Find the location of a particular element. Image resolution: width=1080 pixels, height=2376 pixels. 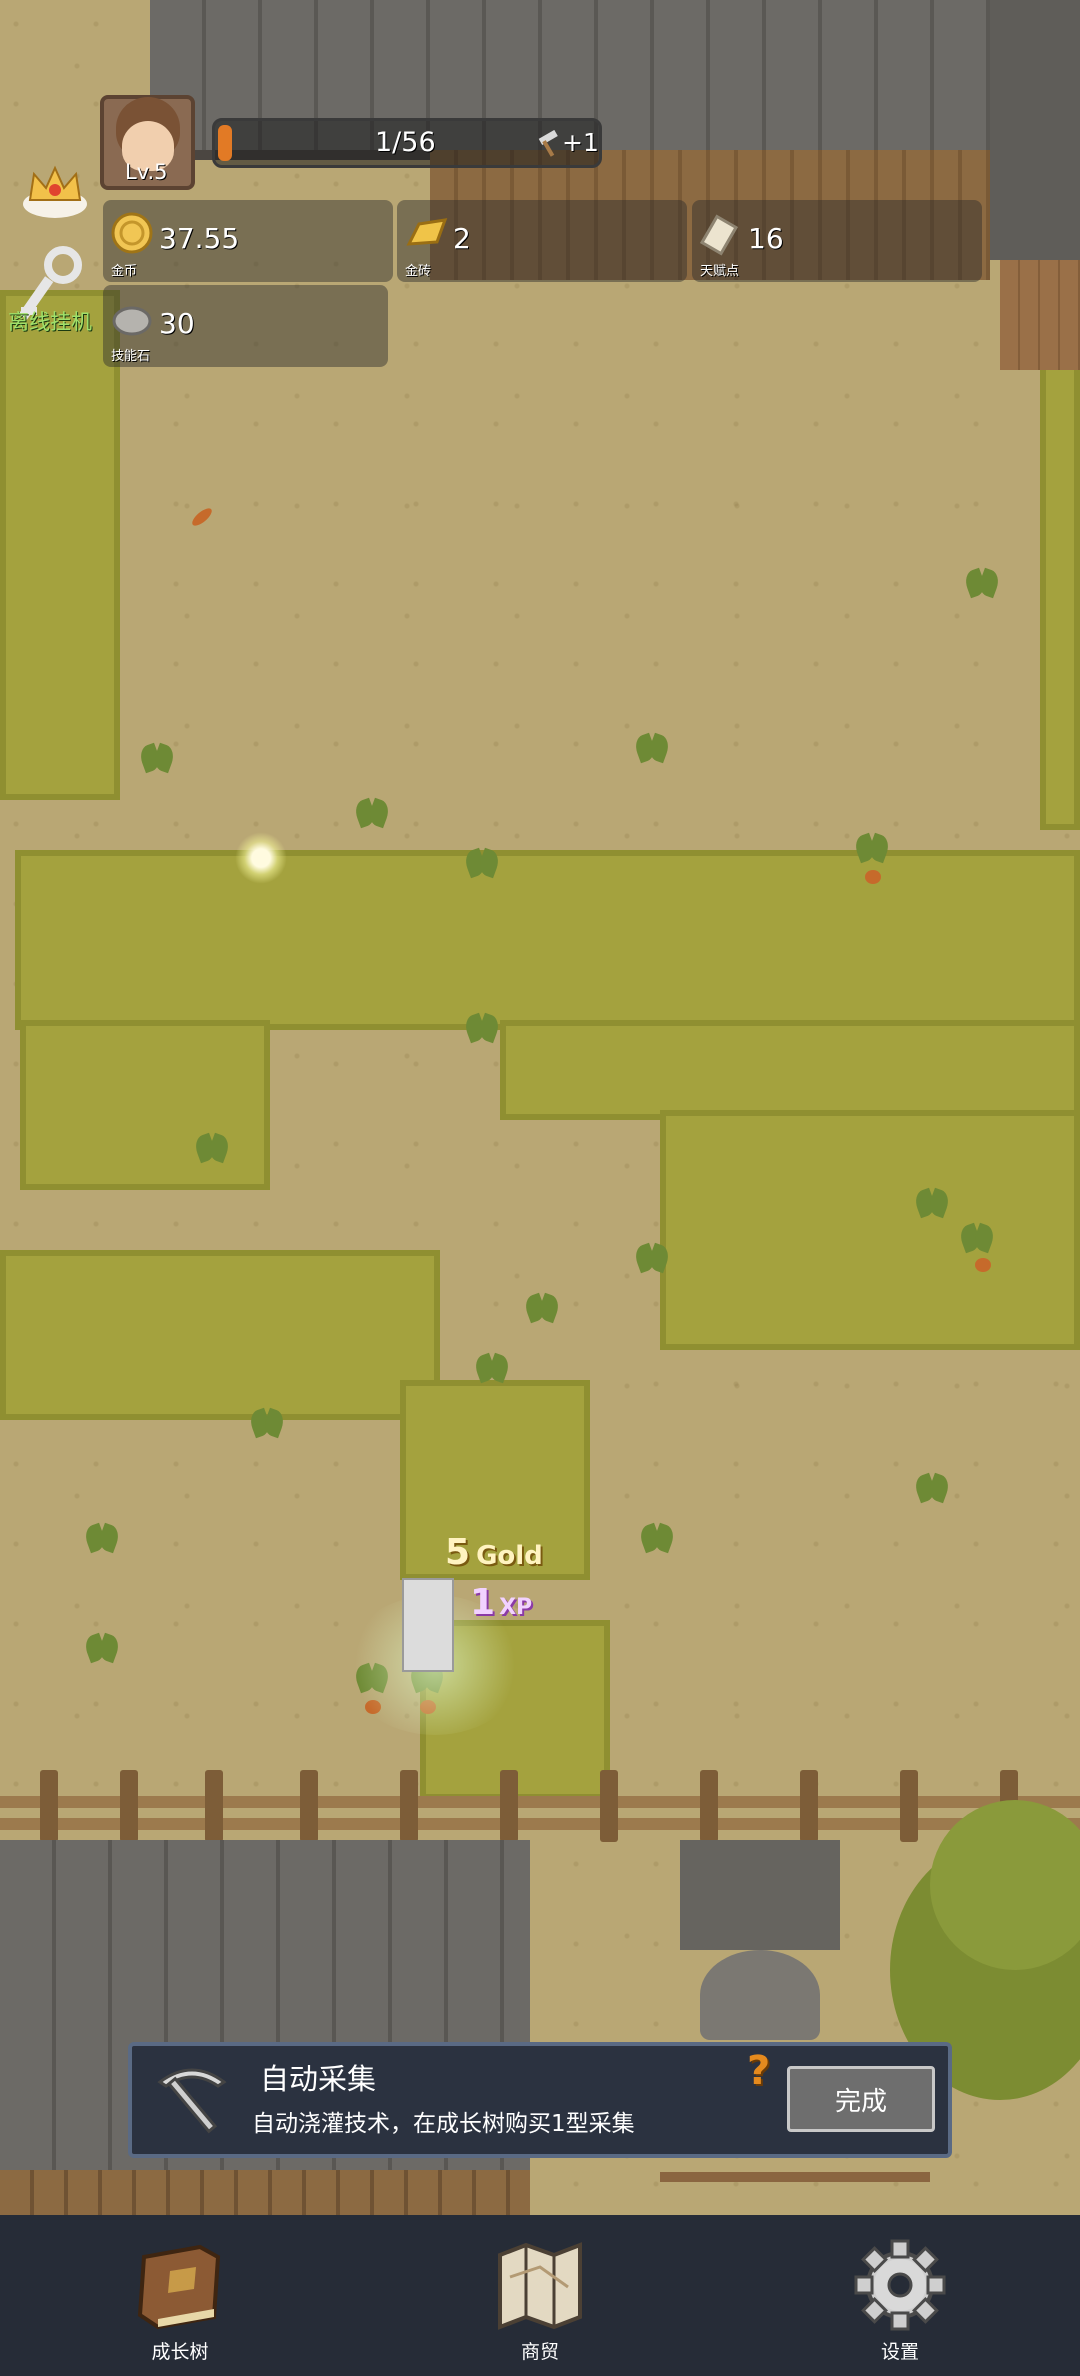

stone-icon is located at coordinates (132, 321).